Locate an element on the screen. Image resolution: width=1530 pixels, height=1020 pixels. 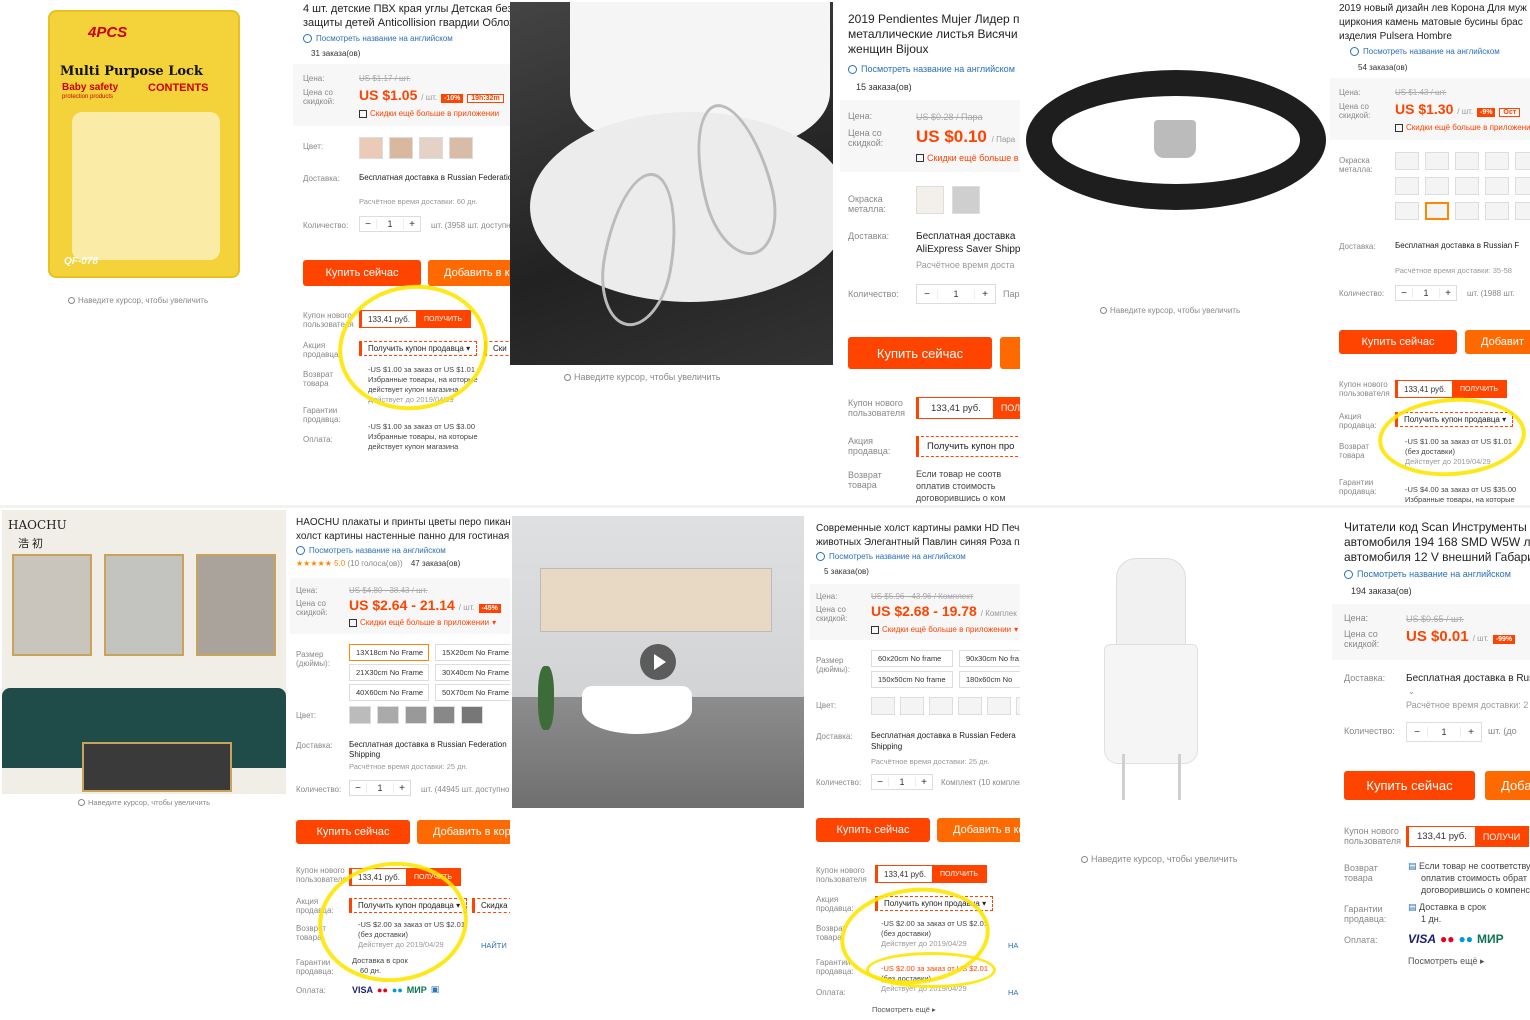
get-coupon-button: ПОЛУЧИТЬ is located at coordinates (1478, 389).